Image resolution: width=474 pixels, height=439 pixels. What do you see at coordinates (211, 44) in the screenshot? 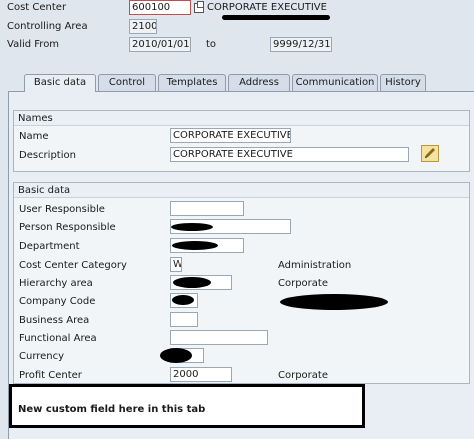
I see `to-label: to` at bounding box center [211, 44].